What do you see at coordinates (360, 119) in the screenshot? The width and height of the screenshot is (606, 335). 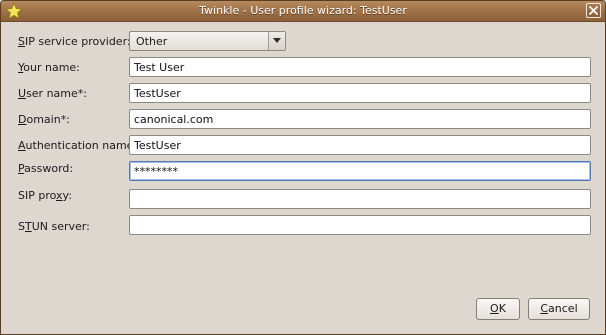 I see `domain-input` at bounding box center [360, 119].